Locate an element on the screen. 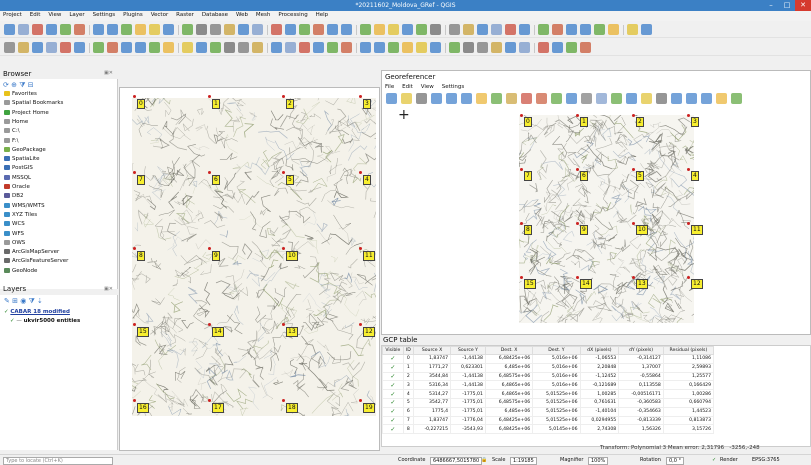 This screenshot has width=811, height=465. gcp-label: 9 is located at coordinates (584, 230).